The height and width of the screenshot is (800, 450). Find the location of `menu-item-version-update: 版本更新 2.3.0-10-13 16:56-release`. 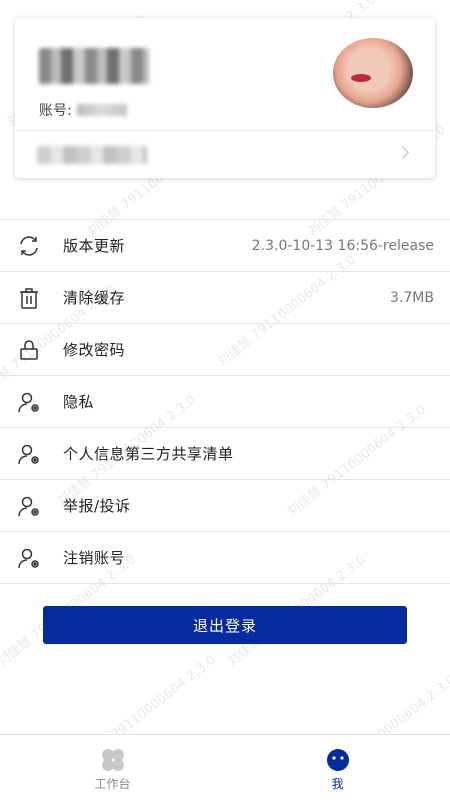

menu-item-version-update: 版本更新 2.3.0-10-13 16:56-release is located at coordinates (225, 246).